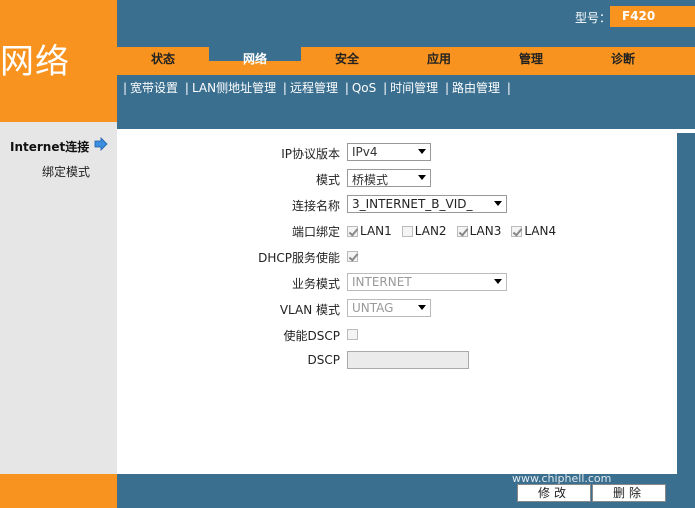  I want to click on nav-spacer, so click(406, 40).